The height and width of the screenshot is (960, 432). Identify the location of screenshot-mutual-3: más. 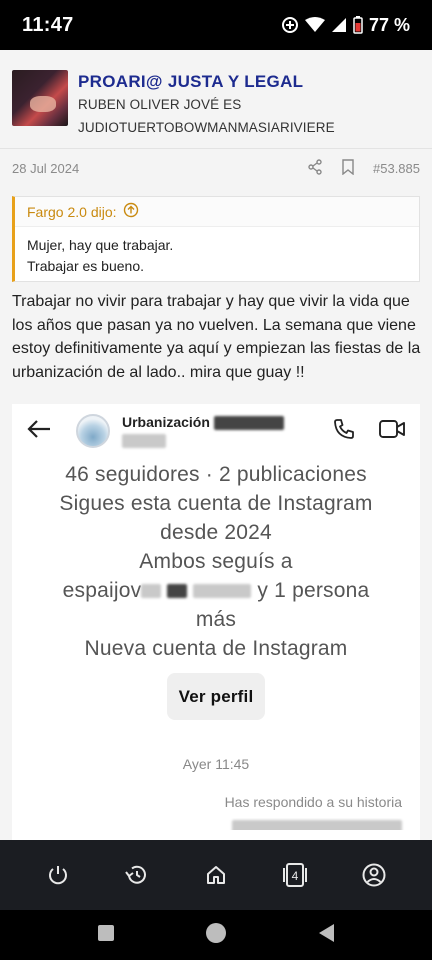
(216, 619).